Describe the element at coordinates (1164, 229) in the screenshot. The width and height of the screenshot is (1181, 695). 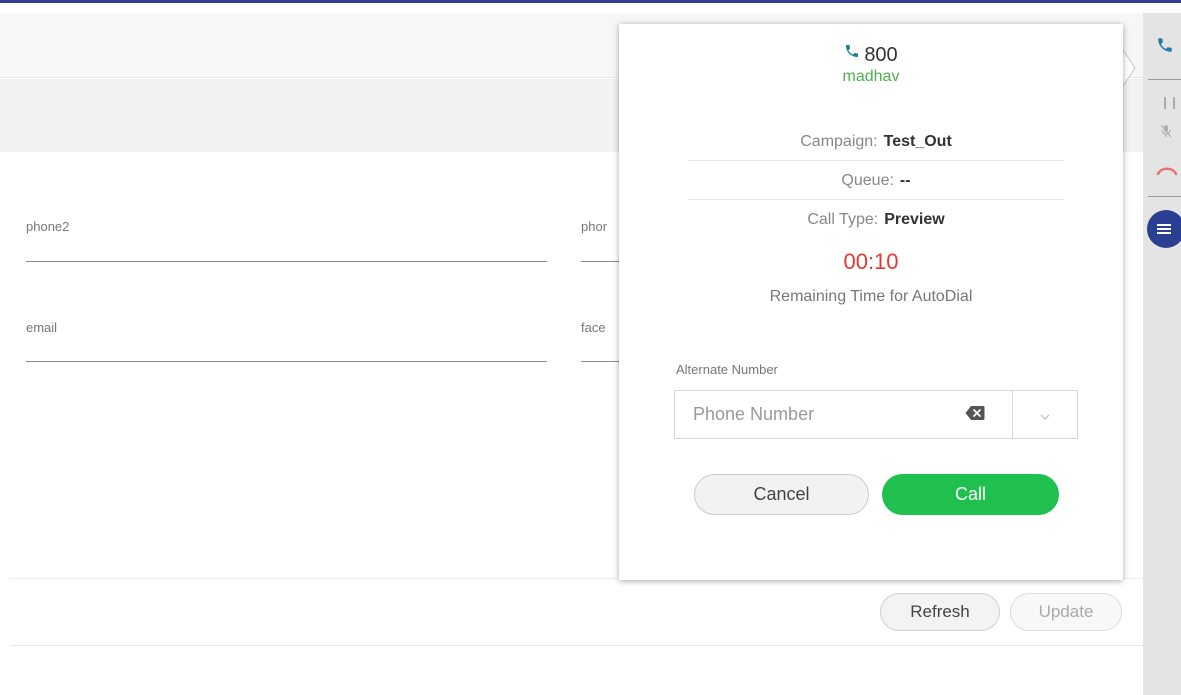
I see `menu-icon` at that location.